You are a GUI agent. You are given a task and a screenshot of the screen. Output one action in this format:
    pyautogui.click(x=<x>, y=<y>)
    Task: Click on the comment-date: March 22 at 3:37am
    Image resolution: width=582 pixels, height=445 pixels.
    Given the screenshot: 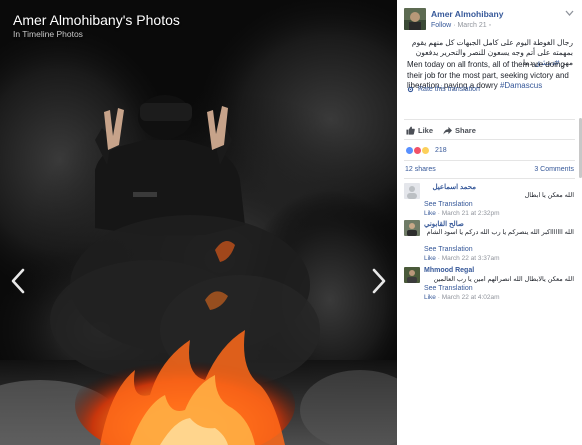 What is the action you would take?
    pyautogui.click(x=471, y=258)
    